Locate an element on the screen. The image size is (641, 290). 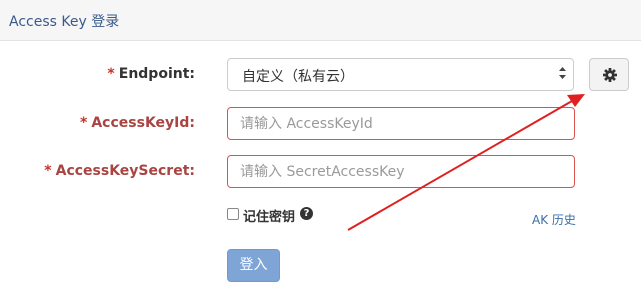
chevron-down-icon is located at coordinates (562, 74).